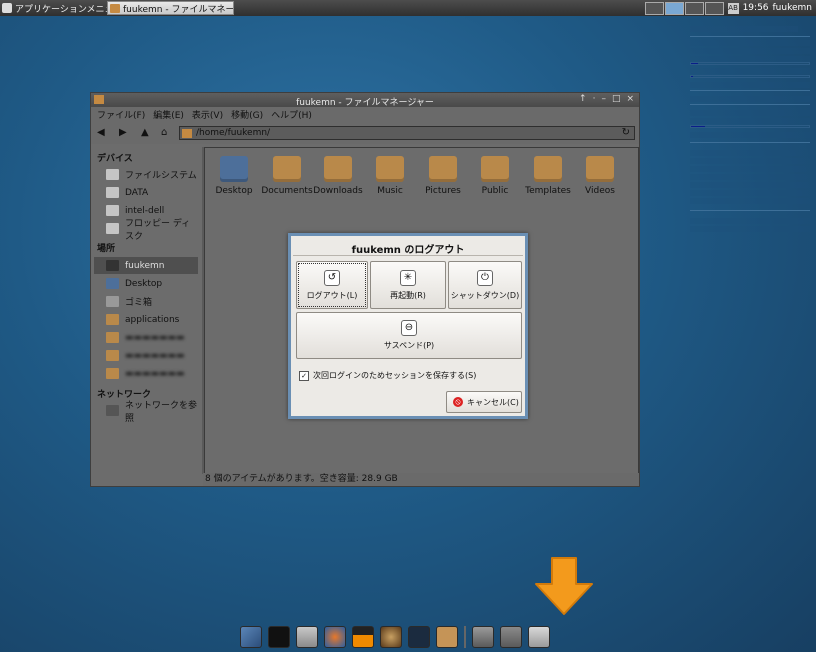  I want to click on sidebar-item-filesystem: ファイルシステム, so click(146, 174).